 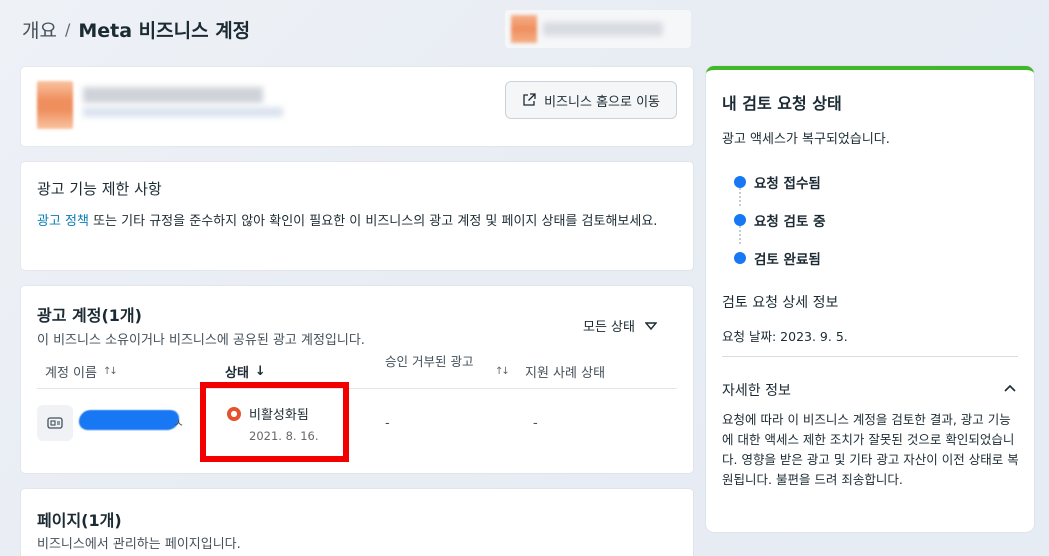 I want to click on review-details-title: 검토 요청 상세 정보, so click(x=780, y=303).